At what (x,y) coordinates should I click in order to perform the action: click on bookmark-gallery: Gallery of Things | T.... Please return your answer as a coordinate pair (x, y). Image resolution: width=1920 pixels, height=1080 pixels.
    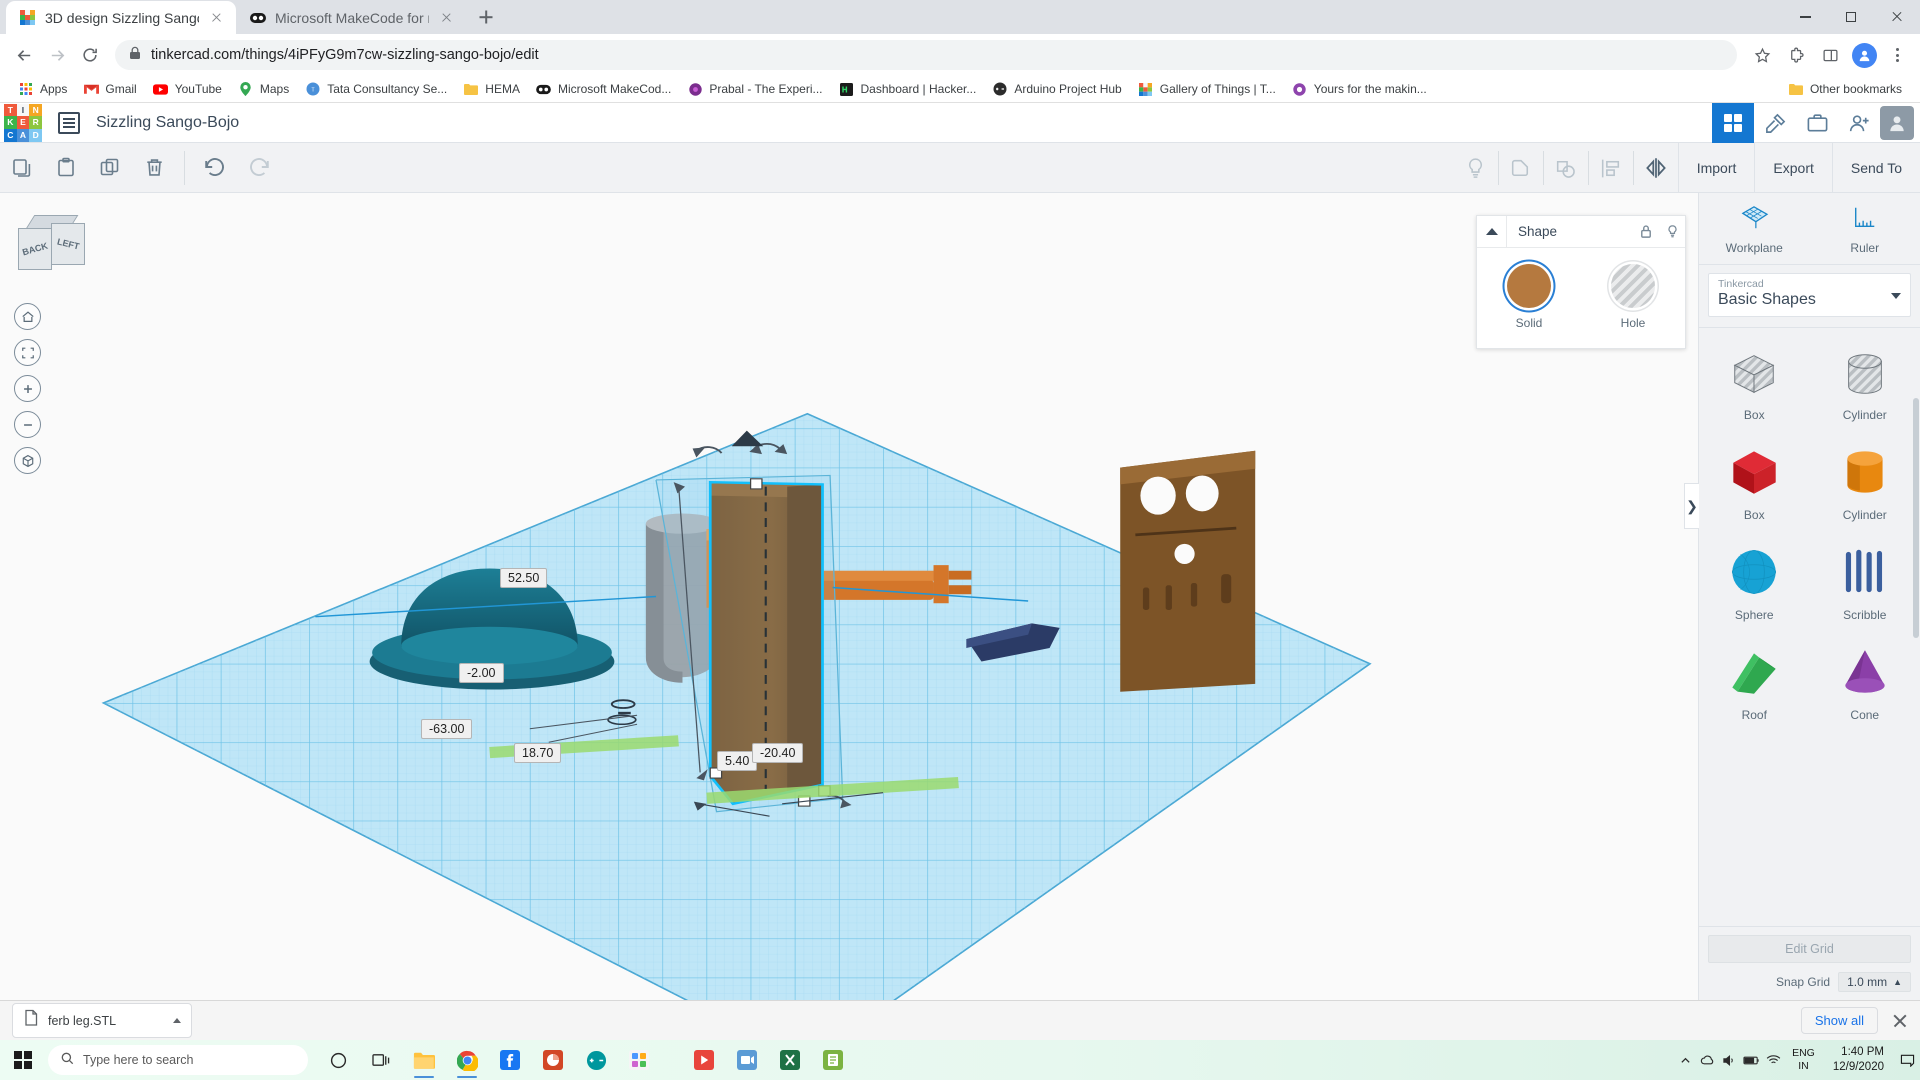
    Looking at the image, I should click on (1207, 89).